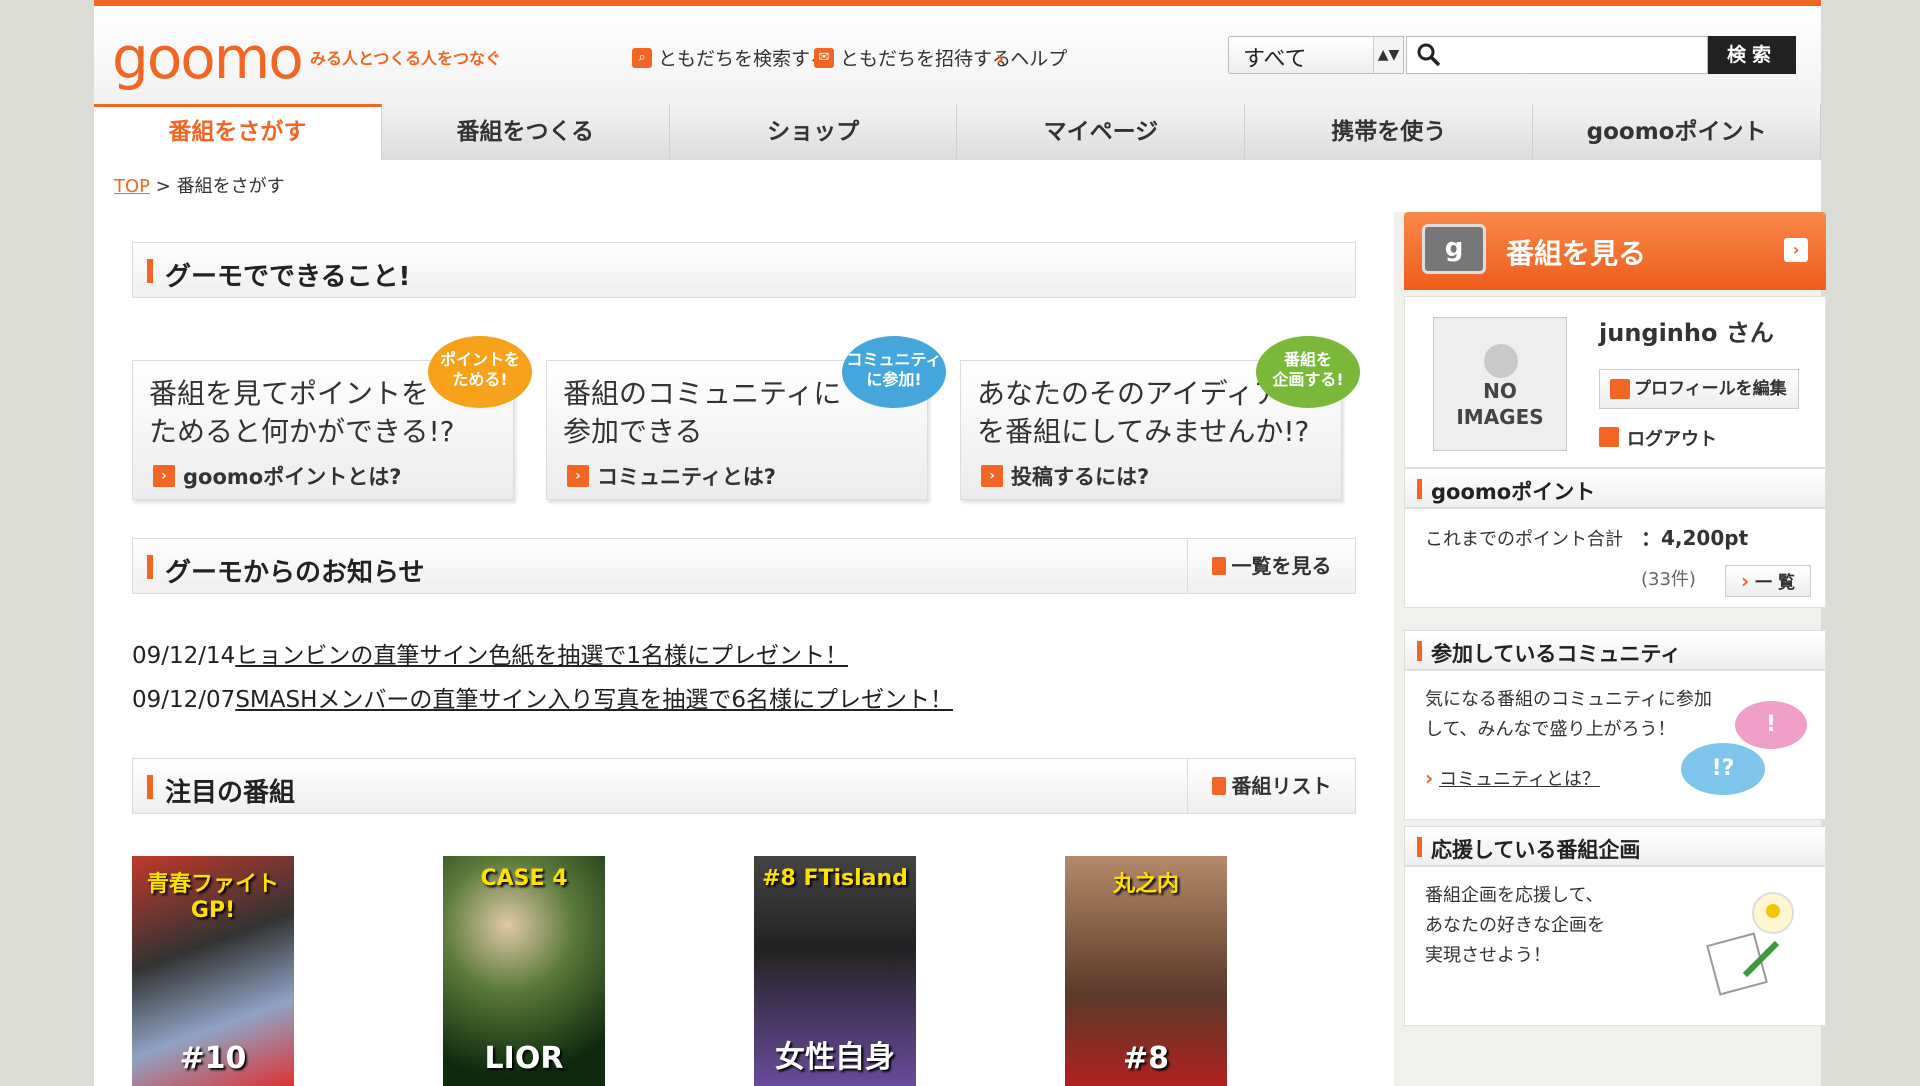 Image resolution: width=1920 pixels, height=1086 pixels. I want to click on watch-programs-button: g 番組を見る ›, so click(1615, 251).